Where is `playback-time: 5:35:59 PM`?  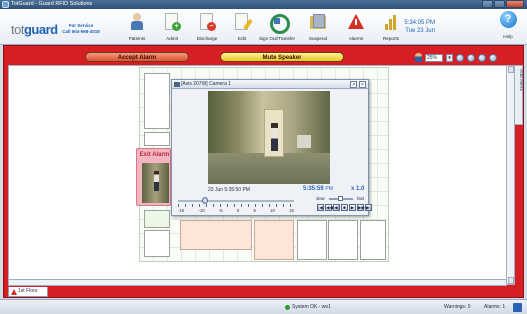
playback-time: 5:35:59 PM is located at coordinates (318, 189).